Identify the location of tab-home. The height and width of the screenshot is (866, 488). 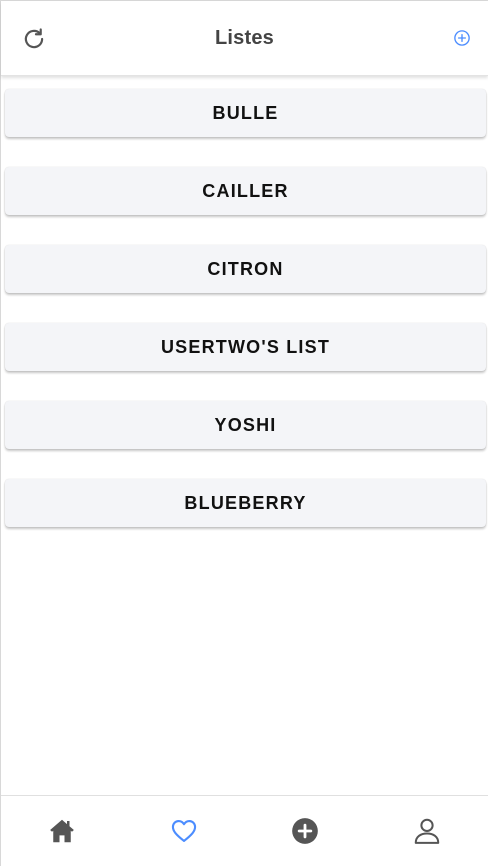
(62, 831).